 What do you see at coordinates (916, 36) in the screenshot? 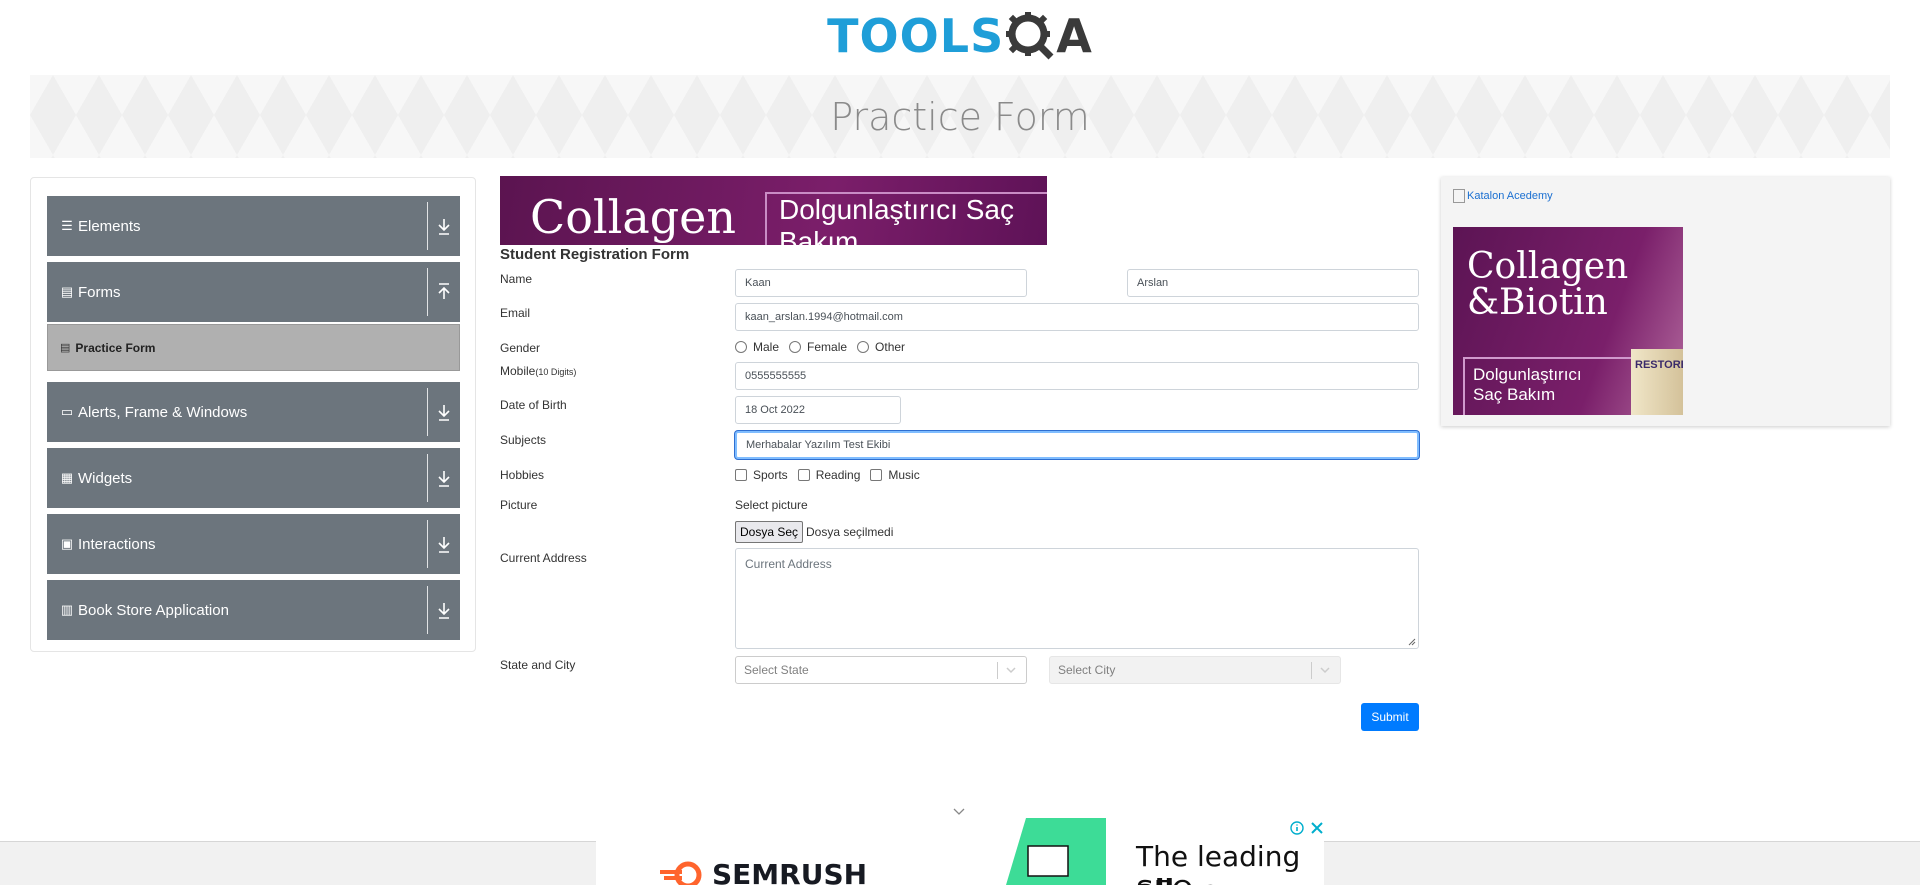
I see `logo-text-tools: TOOLS` at bounding box center [916, 36].